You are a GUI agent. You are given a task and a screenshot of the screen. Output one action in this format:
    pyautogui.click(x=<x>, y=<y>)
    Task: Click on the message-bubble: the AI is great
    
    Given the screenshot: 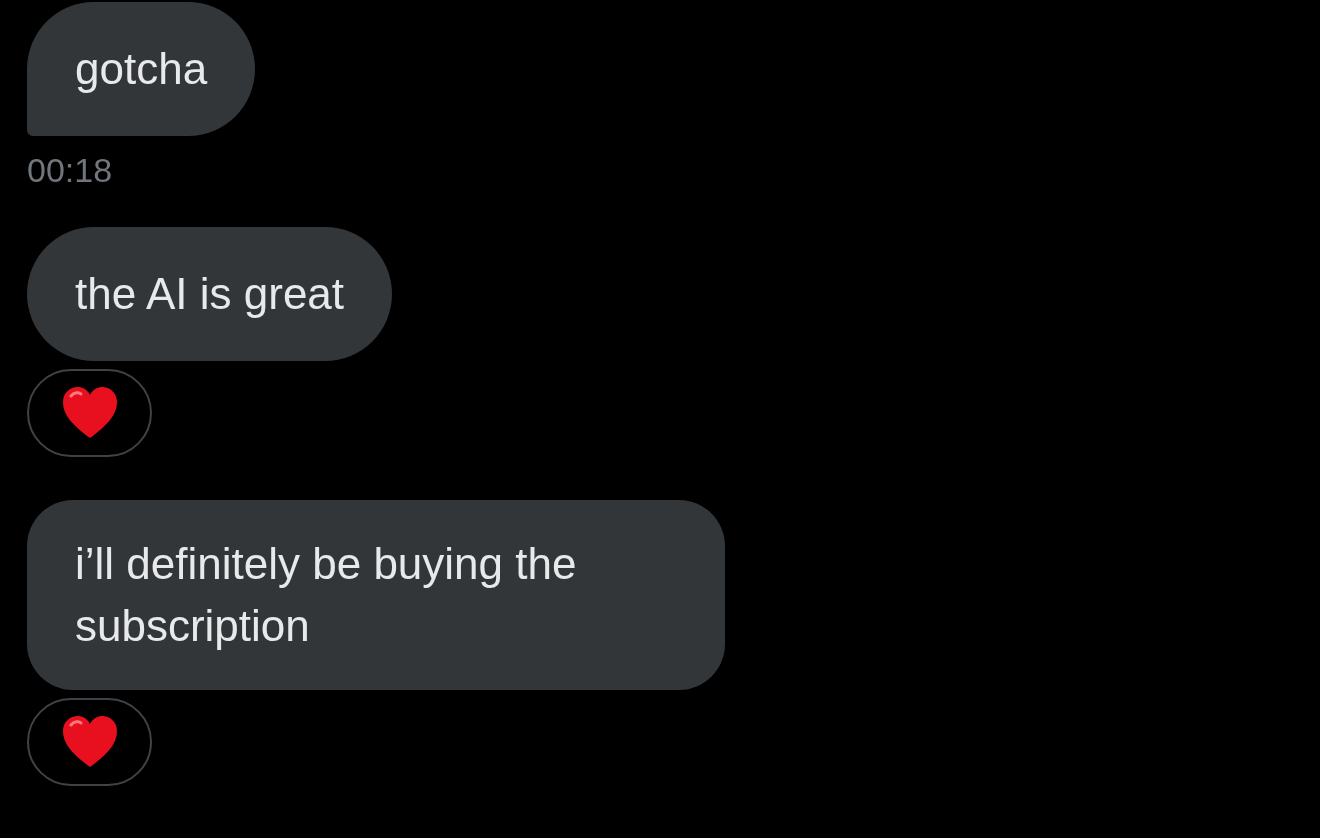 What is the action you would take?
    pyautogui.click(x=210, y=294)
    